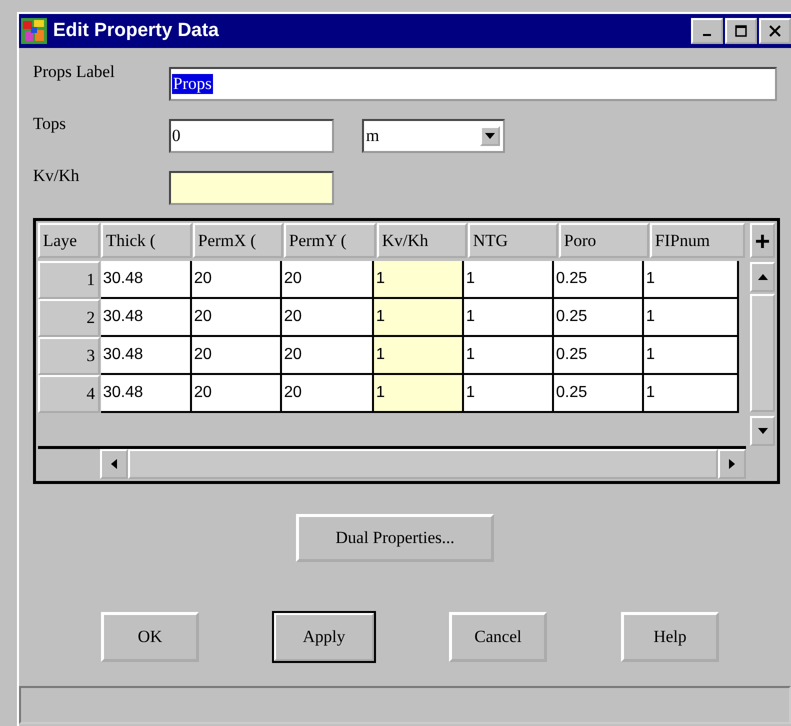 This screenshot has height=726, width=791. Describe the element at coordinates (69, 394) in the screenshot. I see `row-header: 4` at that location.